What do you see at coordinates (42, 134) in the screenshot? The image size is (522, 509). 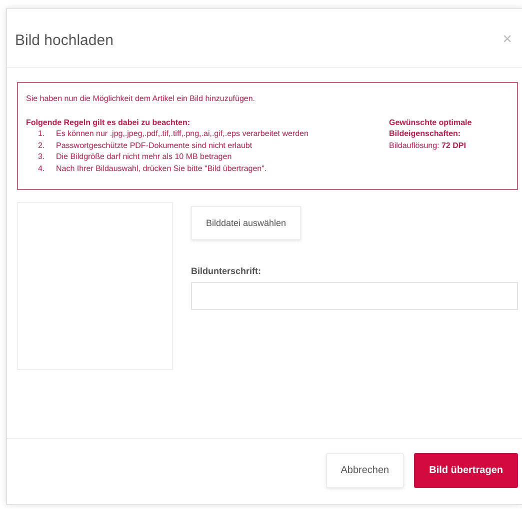 I see `list-number: 1.` at bounding box center [42, 134].